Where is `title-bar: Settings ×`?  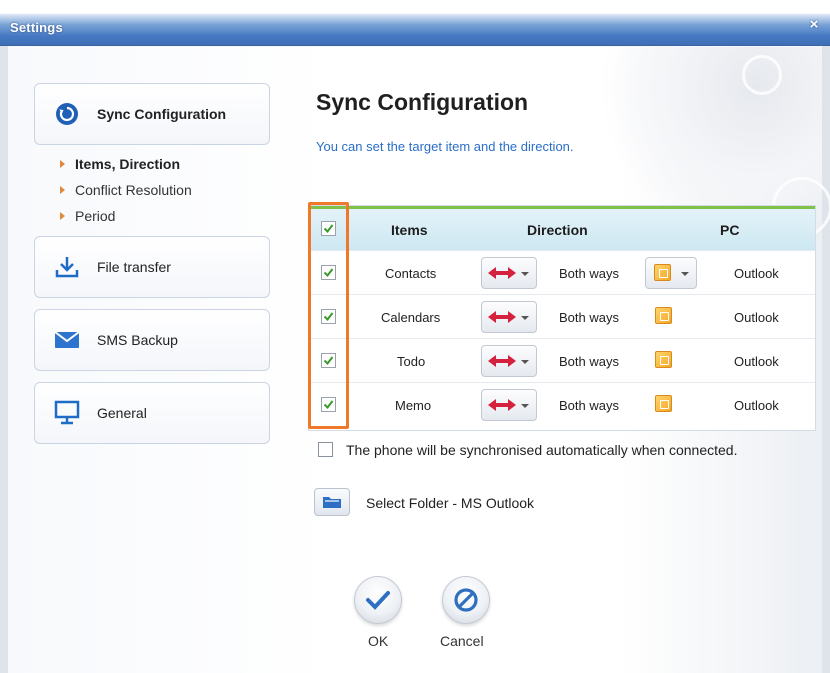
title-bar: Settings × is located at coordinates (415, 23).